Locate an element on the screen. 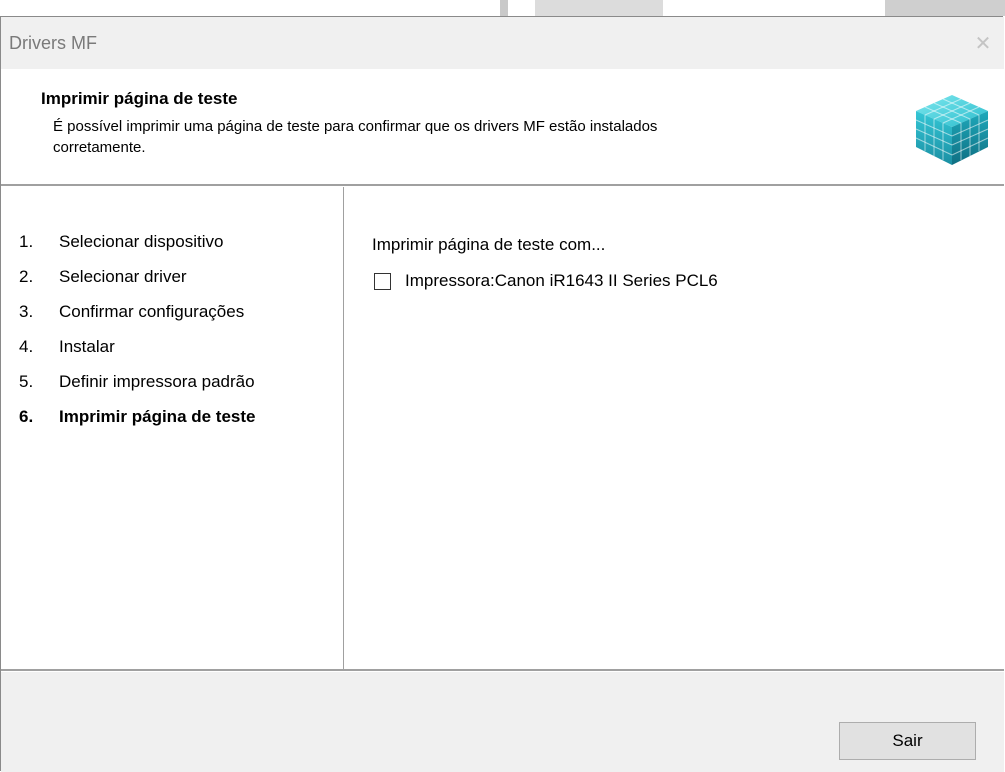  step-item: 2. Selecionar driver is located at coordinates (137, 283).